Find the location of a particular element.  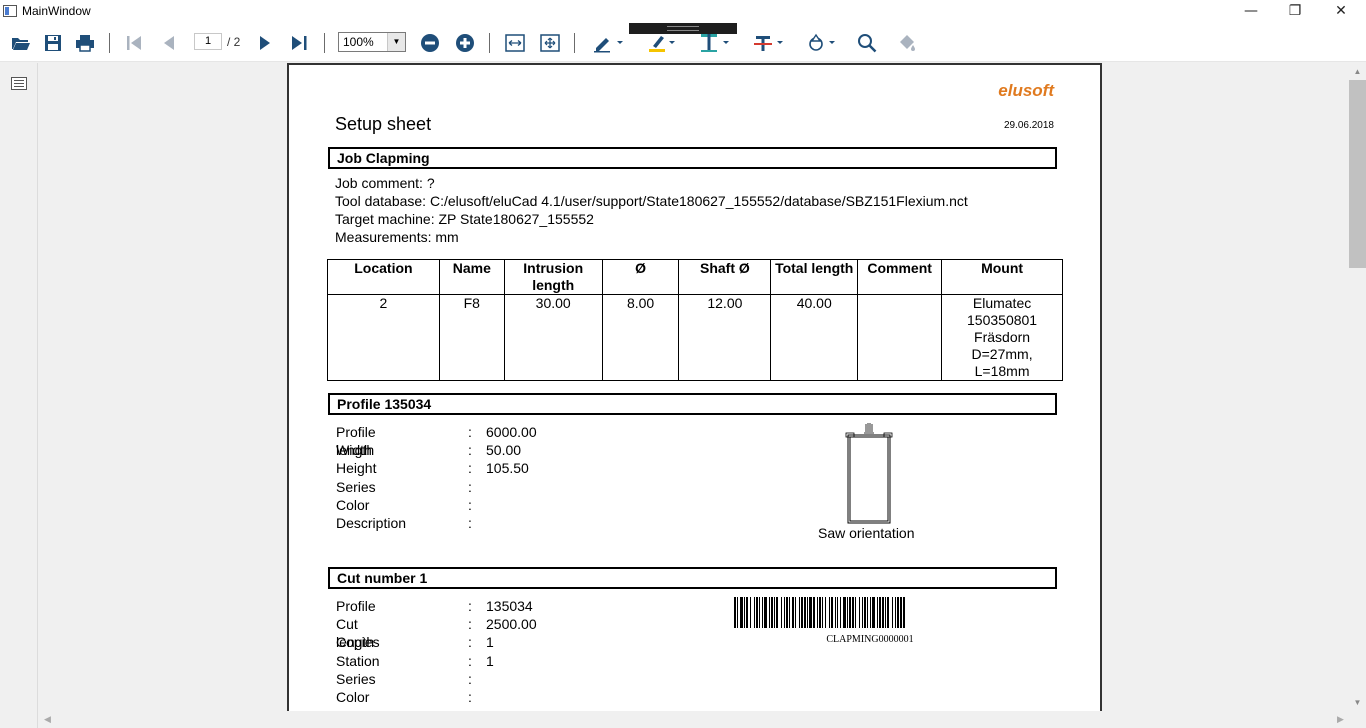

field-label: Station is located at coordinates (358, 660).